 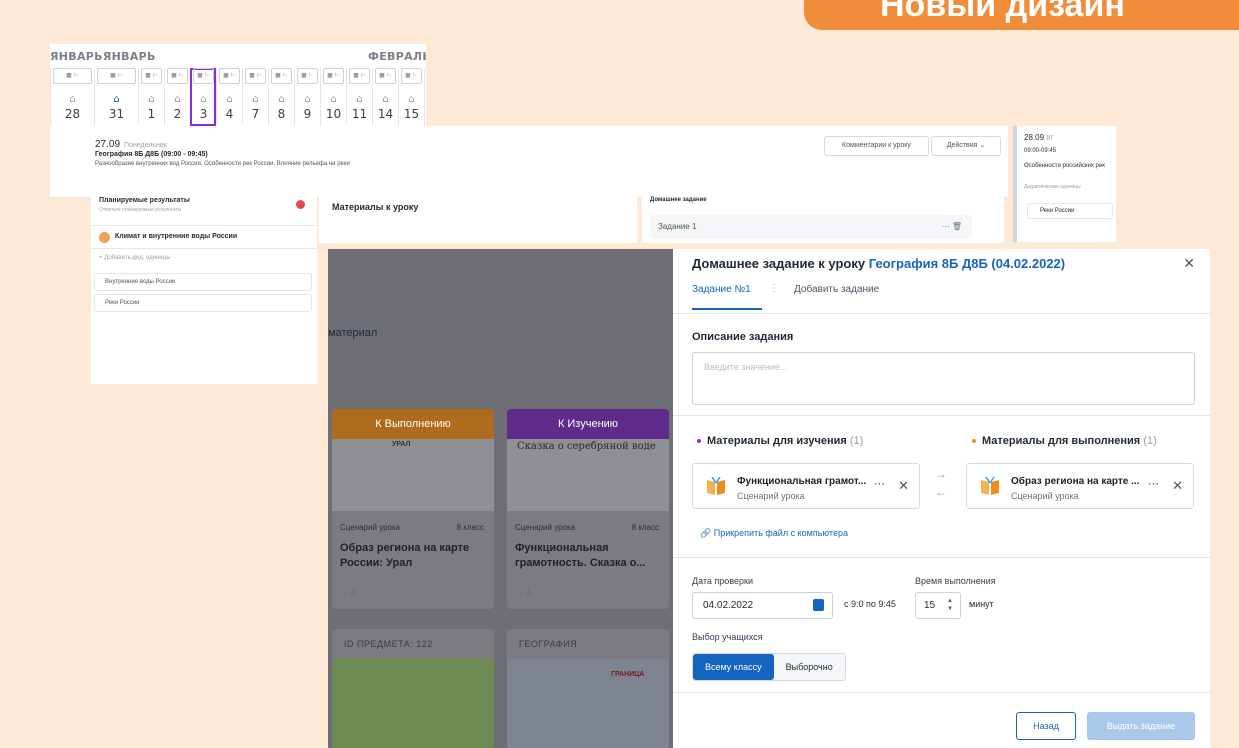 What do you see at coordinates (706, 533) in the screenshot?
I see `paperclip-icon: 🔗` at bounding box center [706, 533].